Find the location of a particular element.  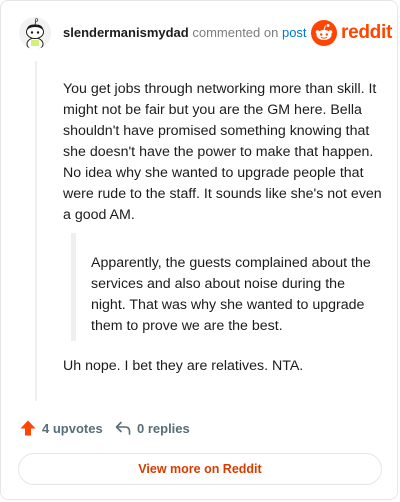

blockquote-bar is located at coordinates (73, 287).